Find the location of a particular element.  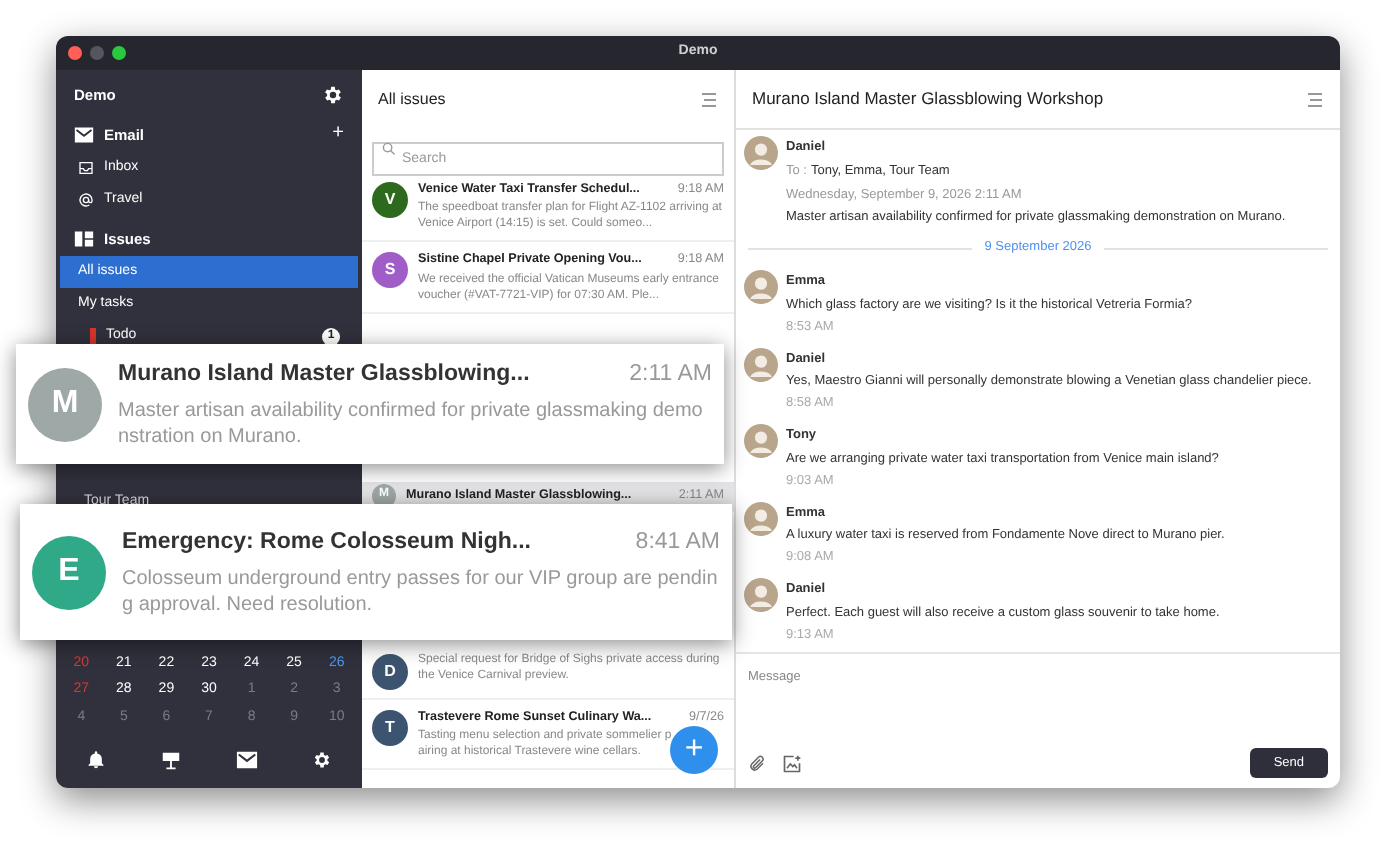

inbox-icon is located at coordinates (86, 168).